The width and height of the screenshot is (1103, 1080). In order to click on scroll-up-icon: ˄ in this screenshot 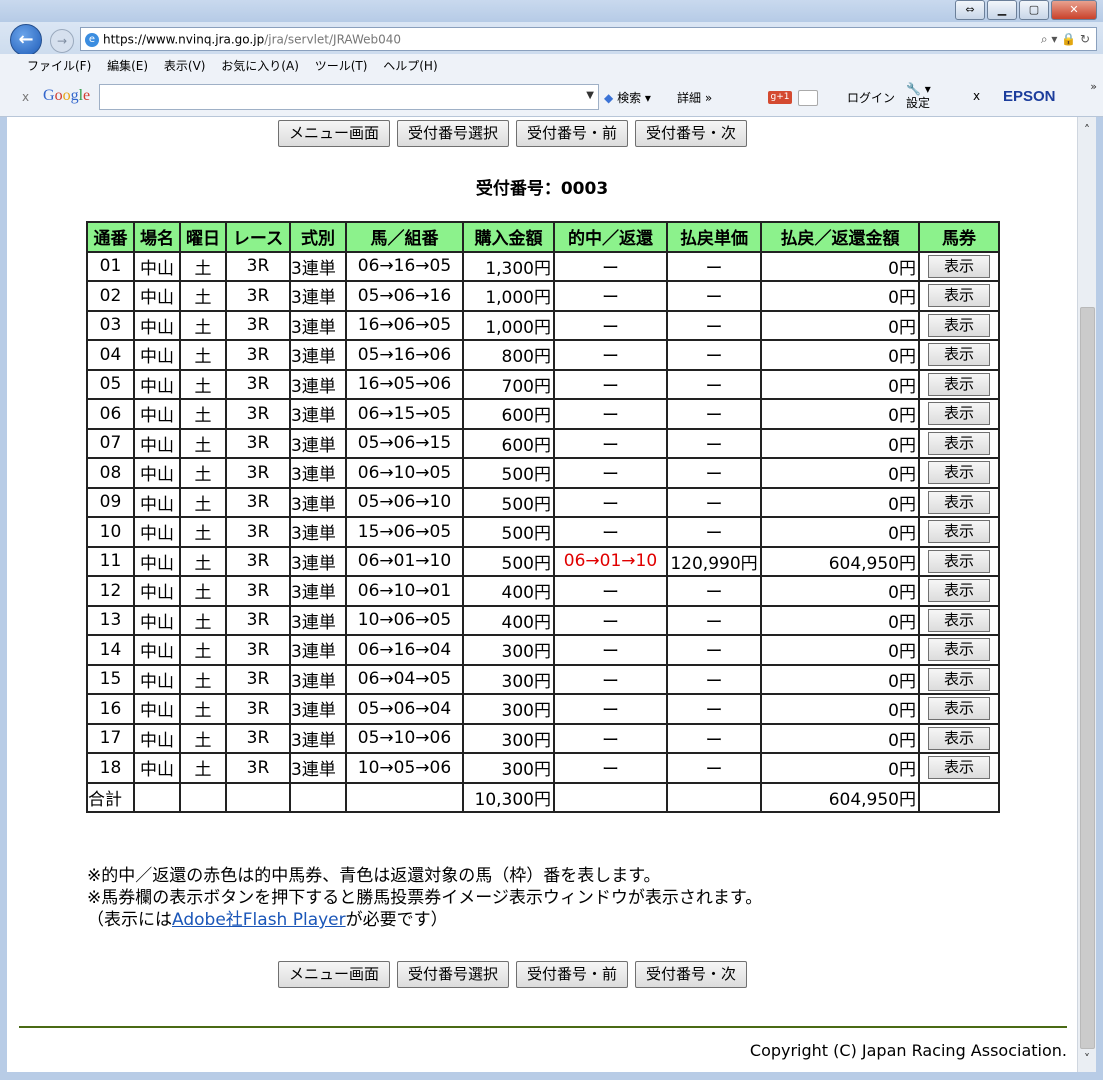, I will do `click(1087, 130)`.